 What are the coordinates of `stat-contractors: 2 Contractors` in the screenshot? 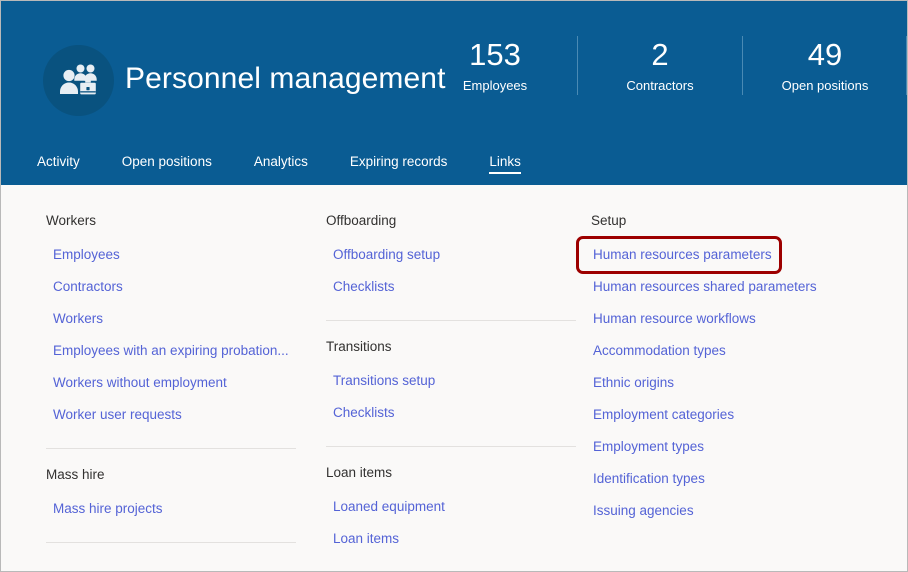 It's located at (659, 65).